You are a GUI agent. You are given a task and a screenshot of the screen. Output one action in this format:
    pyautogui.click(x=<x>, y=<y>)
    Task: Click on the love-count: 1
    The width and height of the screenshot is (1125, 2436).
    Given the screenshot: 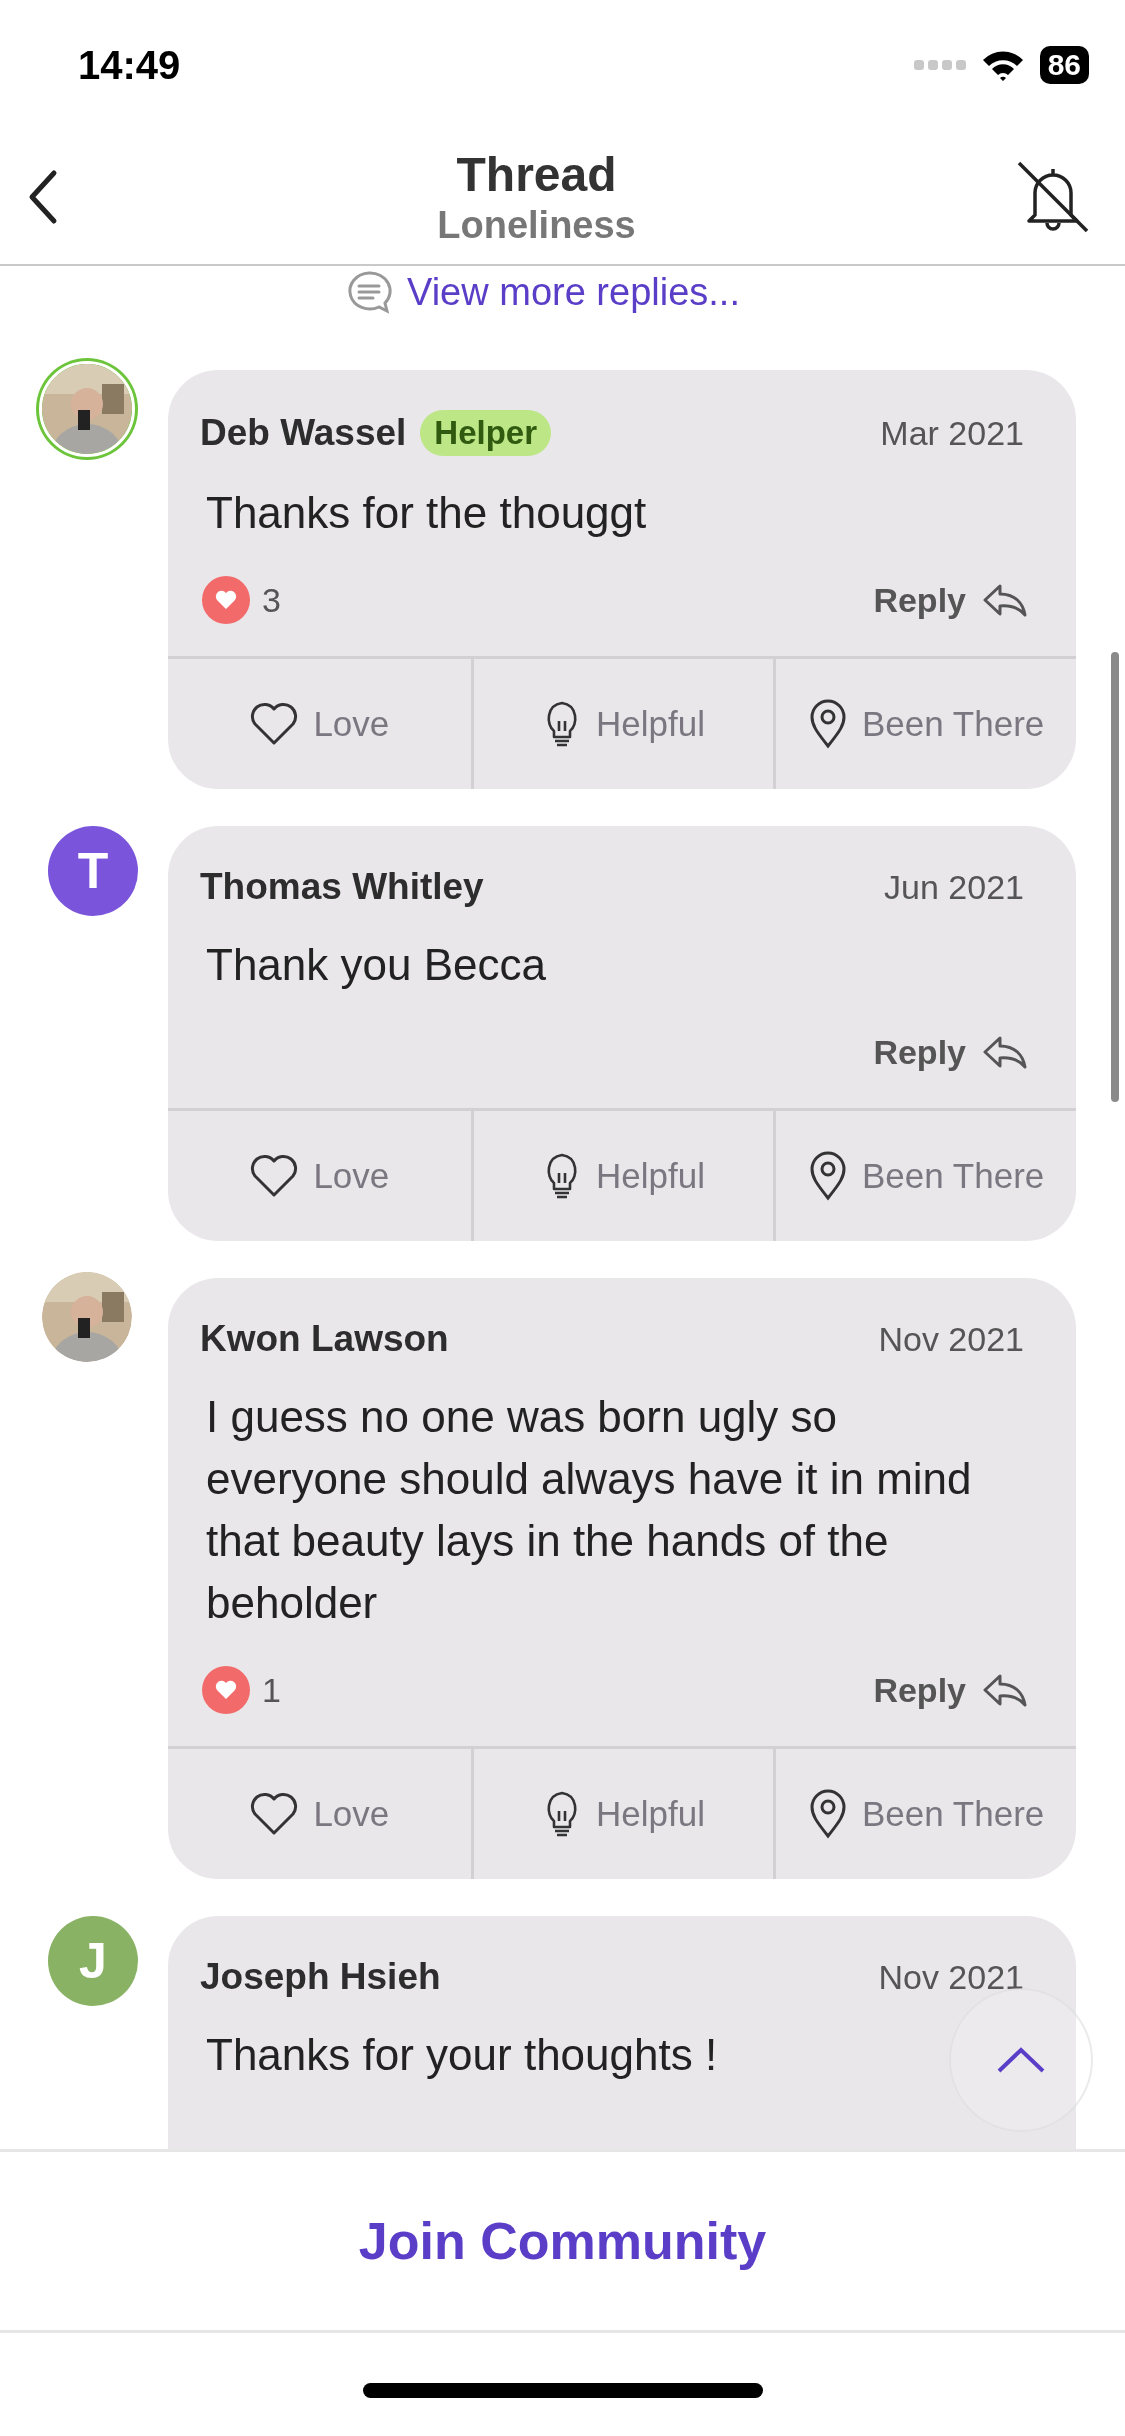 What is the action you would take?
    pyautogui.click(x=271, y=1690)
    